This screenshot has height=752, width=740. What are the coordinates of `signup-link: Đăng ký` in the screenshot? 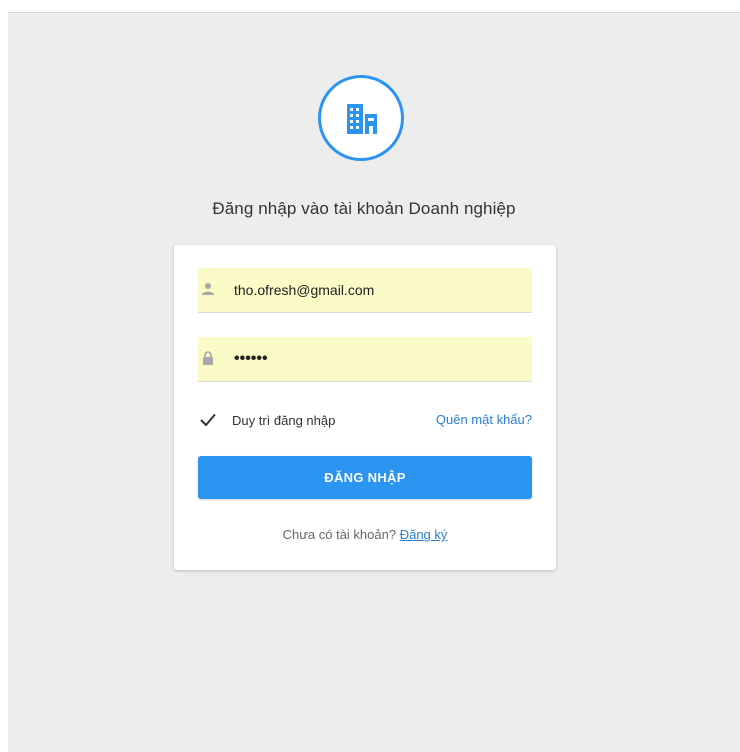 It's located at (424, 534).